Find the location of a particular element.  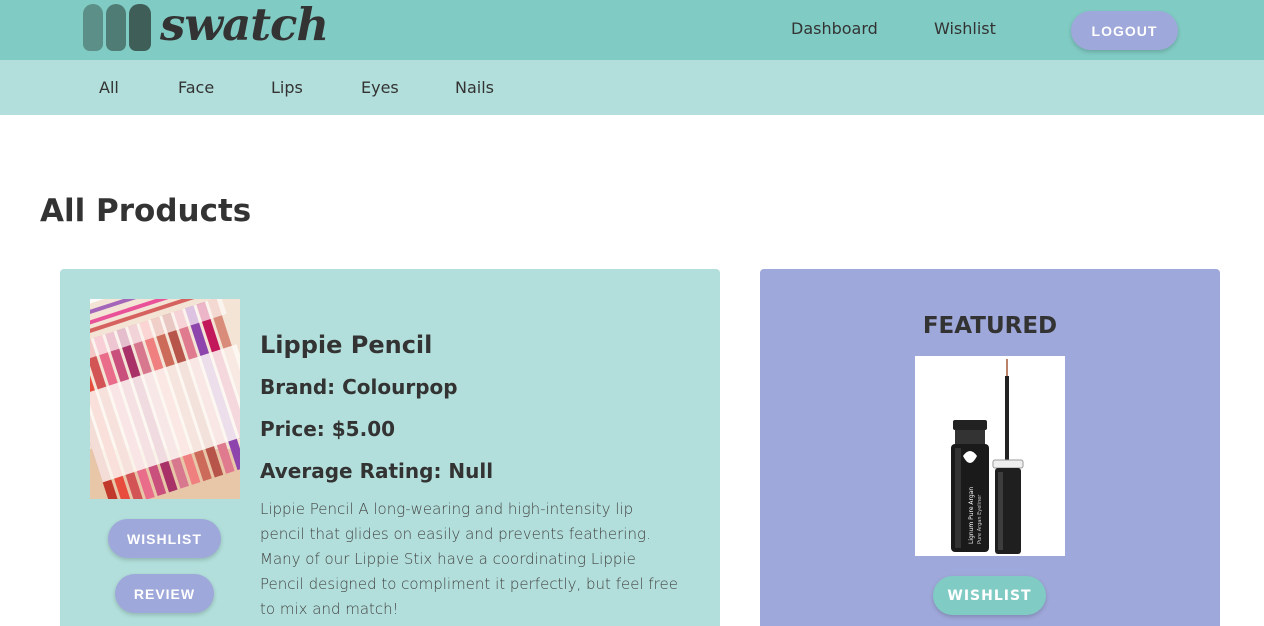

featured-wishlist-button: WISHLIST is located at coordinates (989, 595).